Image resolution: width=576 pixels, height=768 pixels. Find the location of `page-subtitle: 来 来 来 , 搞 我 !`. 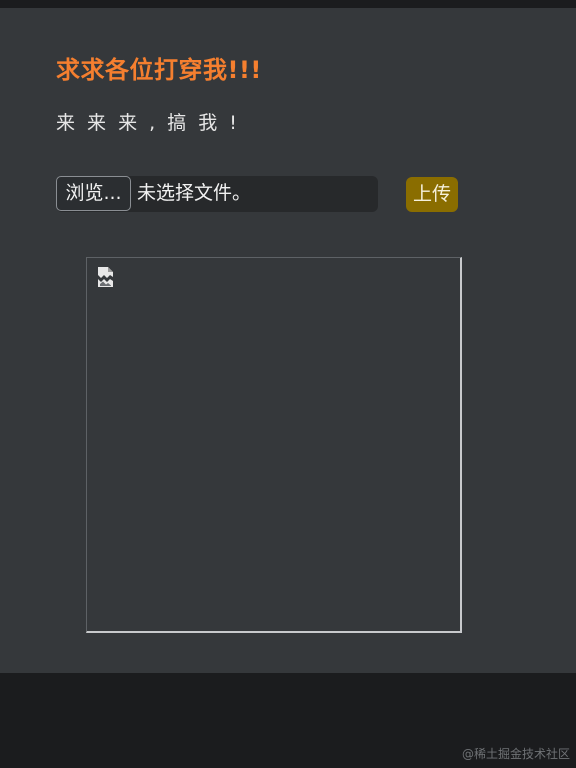

page-subtitle: 来 来 来 , 搞 我 ! is located at coordinates (148, 123).